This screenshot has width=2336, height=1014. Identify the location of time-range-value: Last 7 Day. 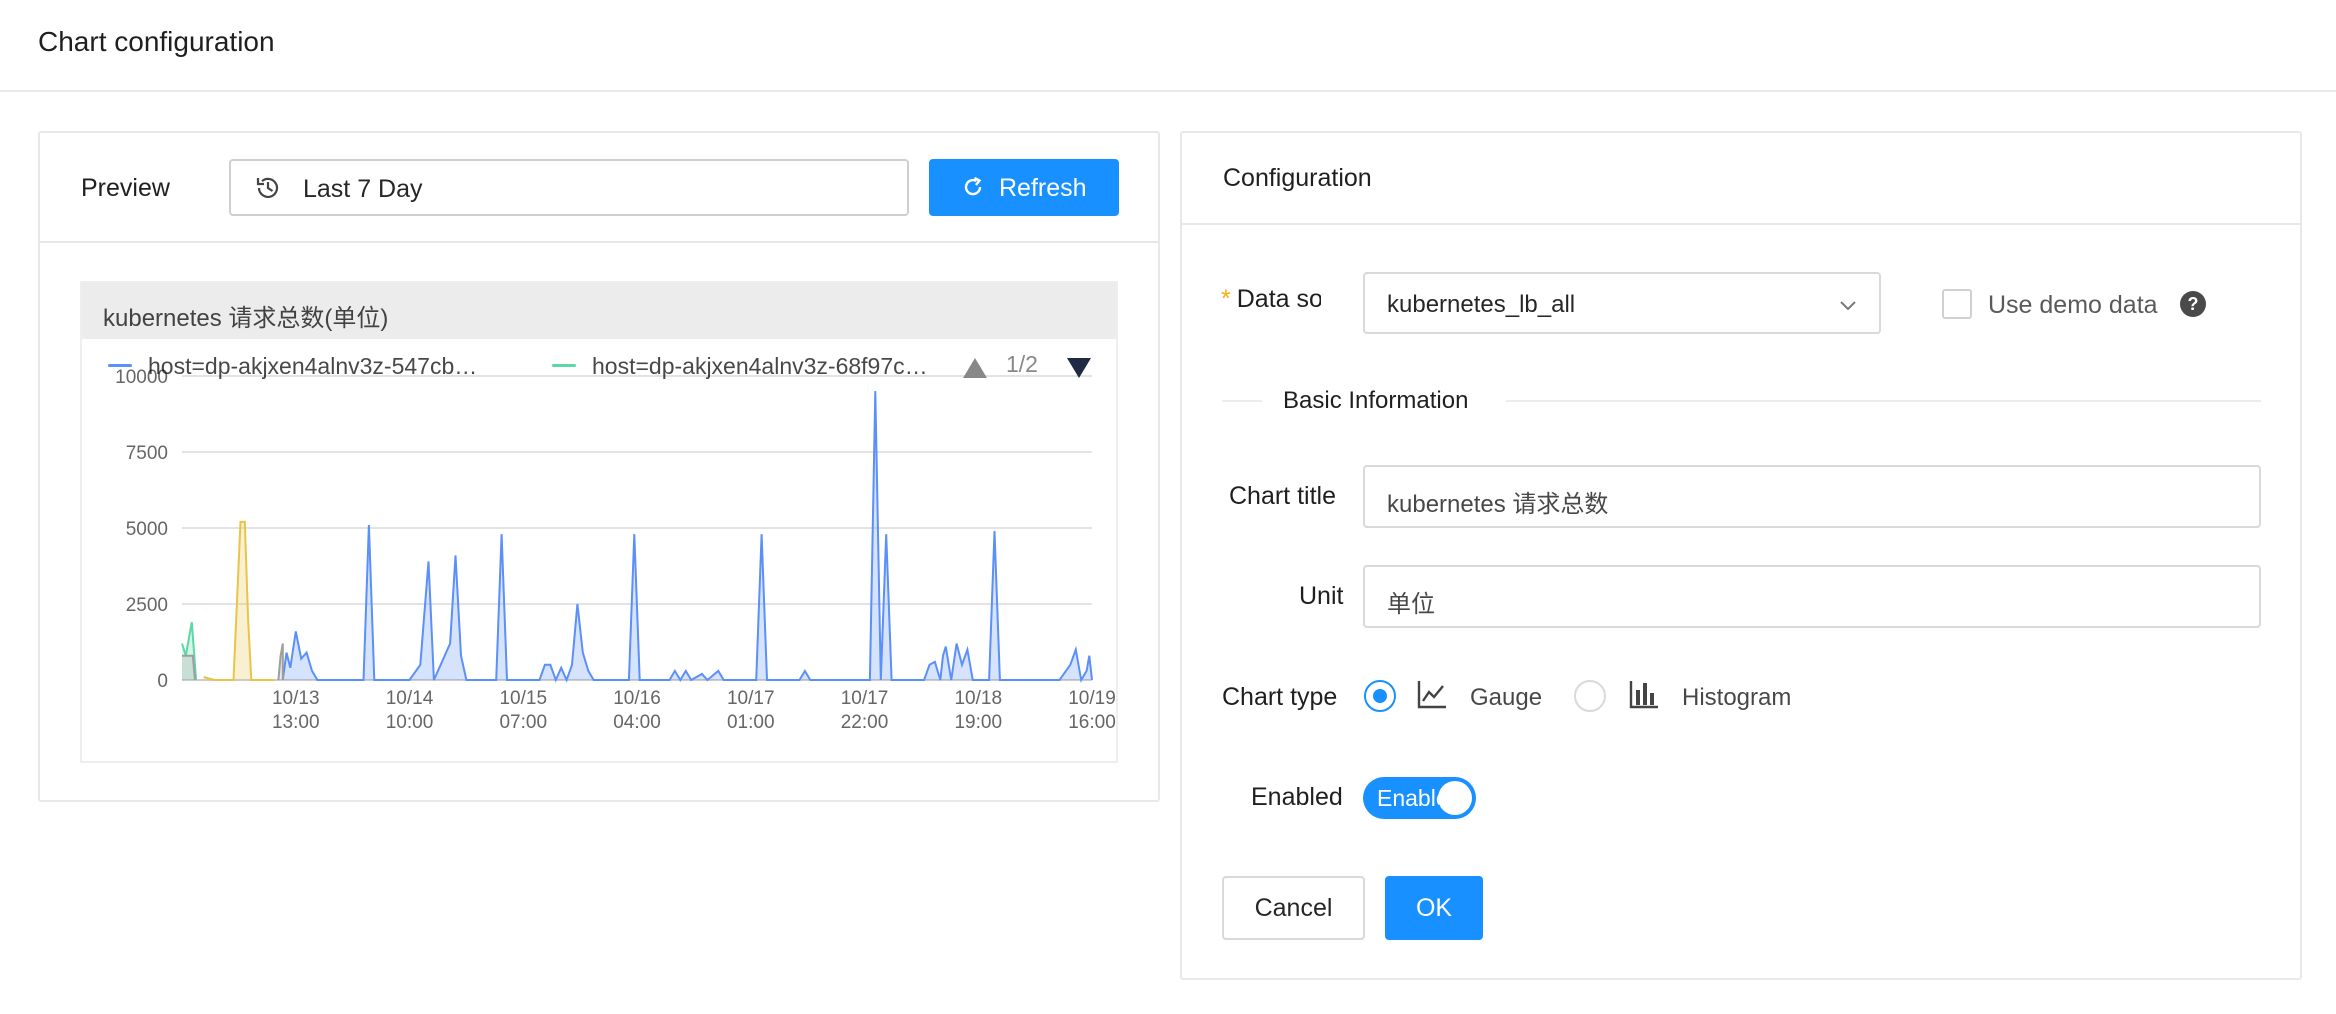
(363, 189).